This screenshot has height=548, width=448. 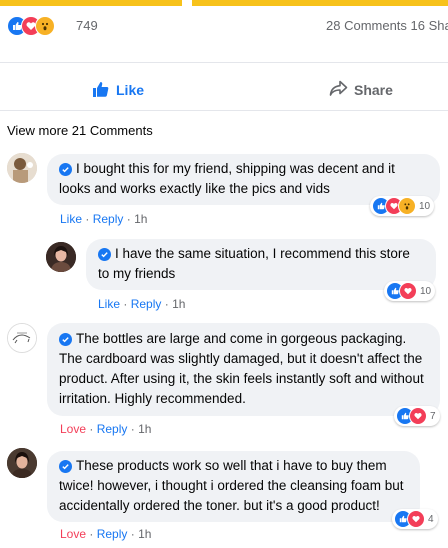 I want to click on reaction-summary-row: 749 28 Comments 16 Sha, so click(x=224, y=27).